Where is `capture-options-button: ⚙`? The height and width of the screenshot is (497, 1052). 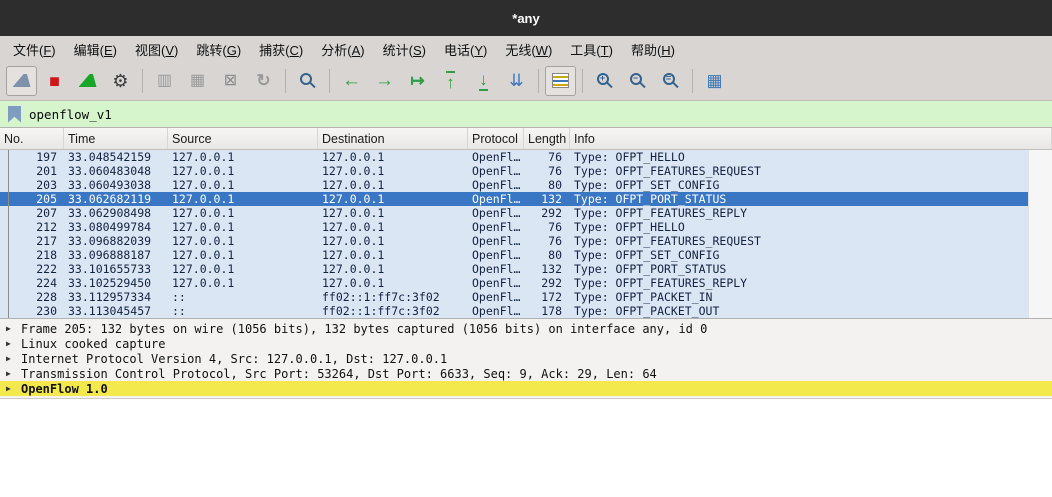 capture-options-button: ⚙ is located at coordinates (120, 81).